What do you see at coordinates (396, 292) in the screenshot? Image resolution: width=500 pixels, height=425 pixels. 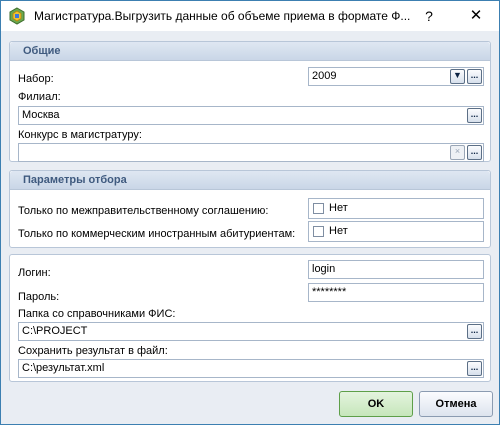 I see `password-input: ********` at bounding box center [396, 292].